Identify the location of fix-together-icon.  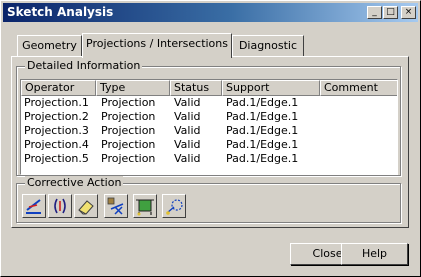
(145, 207).